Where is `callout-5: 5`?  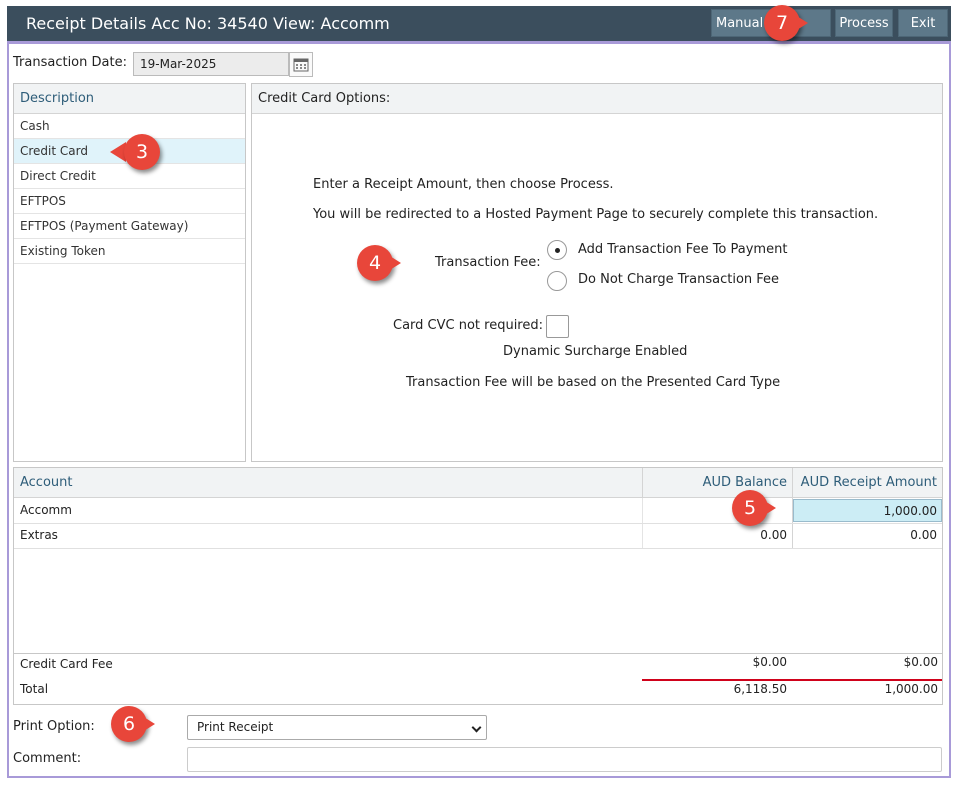 callout-5: 5 is located at coordinates (754, 508).